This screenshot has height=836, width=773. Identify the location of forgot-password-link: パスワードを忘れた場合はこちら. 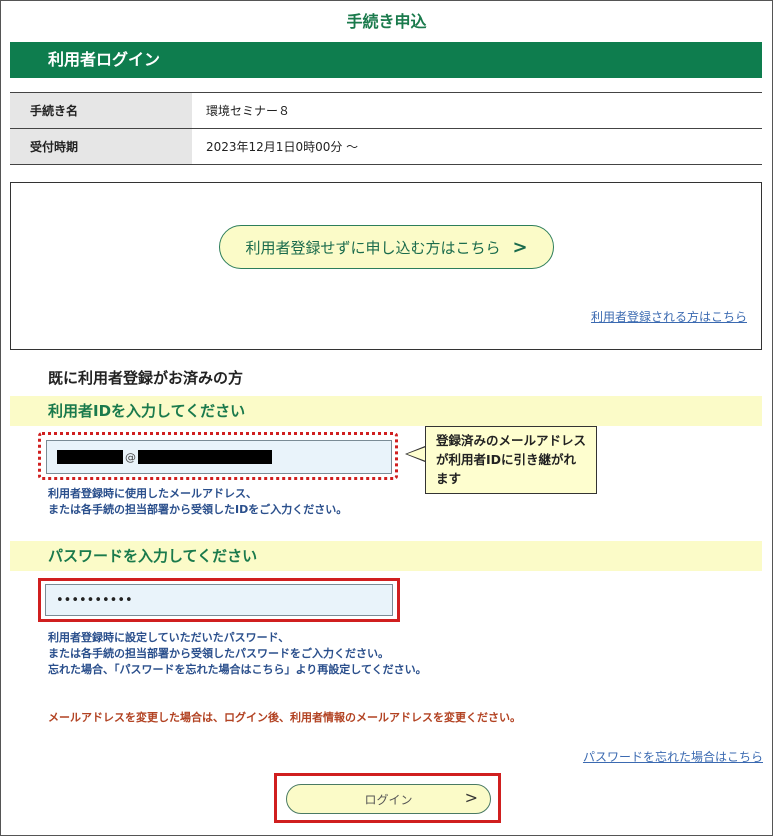
(673, 756).